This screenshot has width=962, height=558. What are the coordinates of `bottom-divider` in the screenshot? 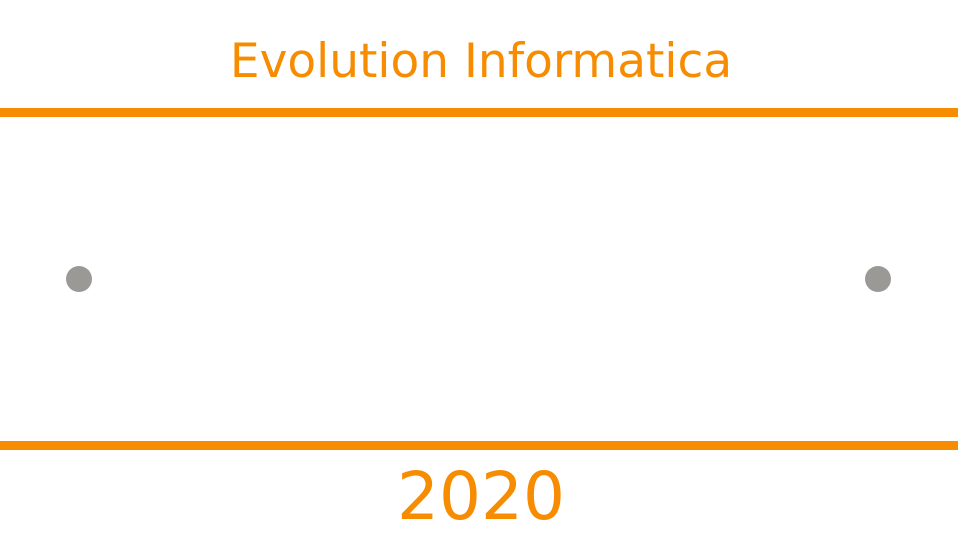 It's located at (479, 445).